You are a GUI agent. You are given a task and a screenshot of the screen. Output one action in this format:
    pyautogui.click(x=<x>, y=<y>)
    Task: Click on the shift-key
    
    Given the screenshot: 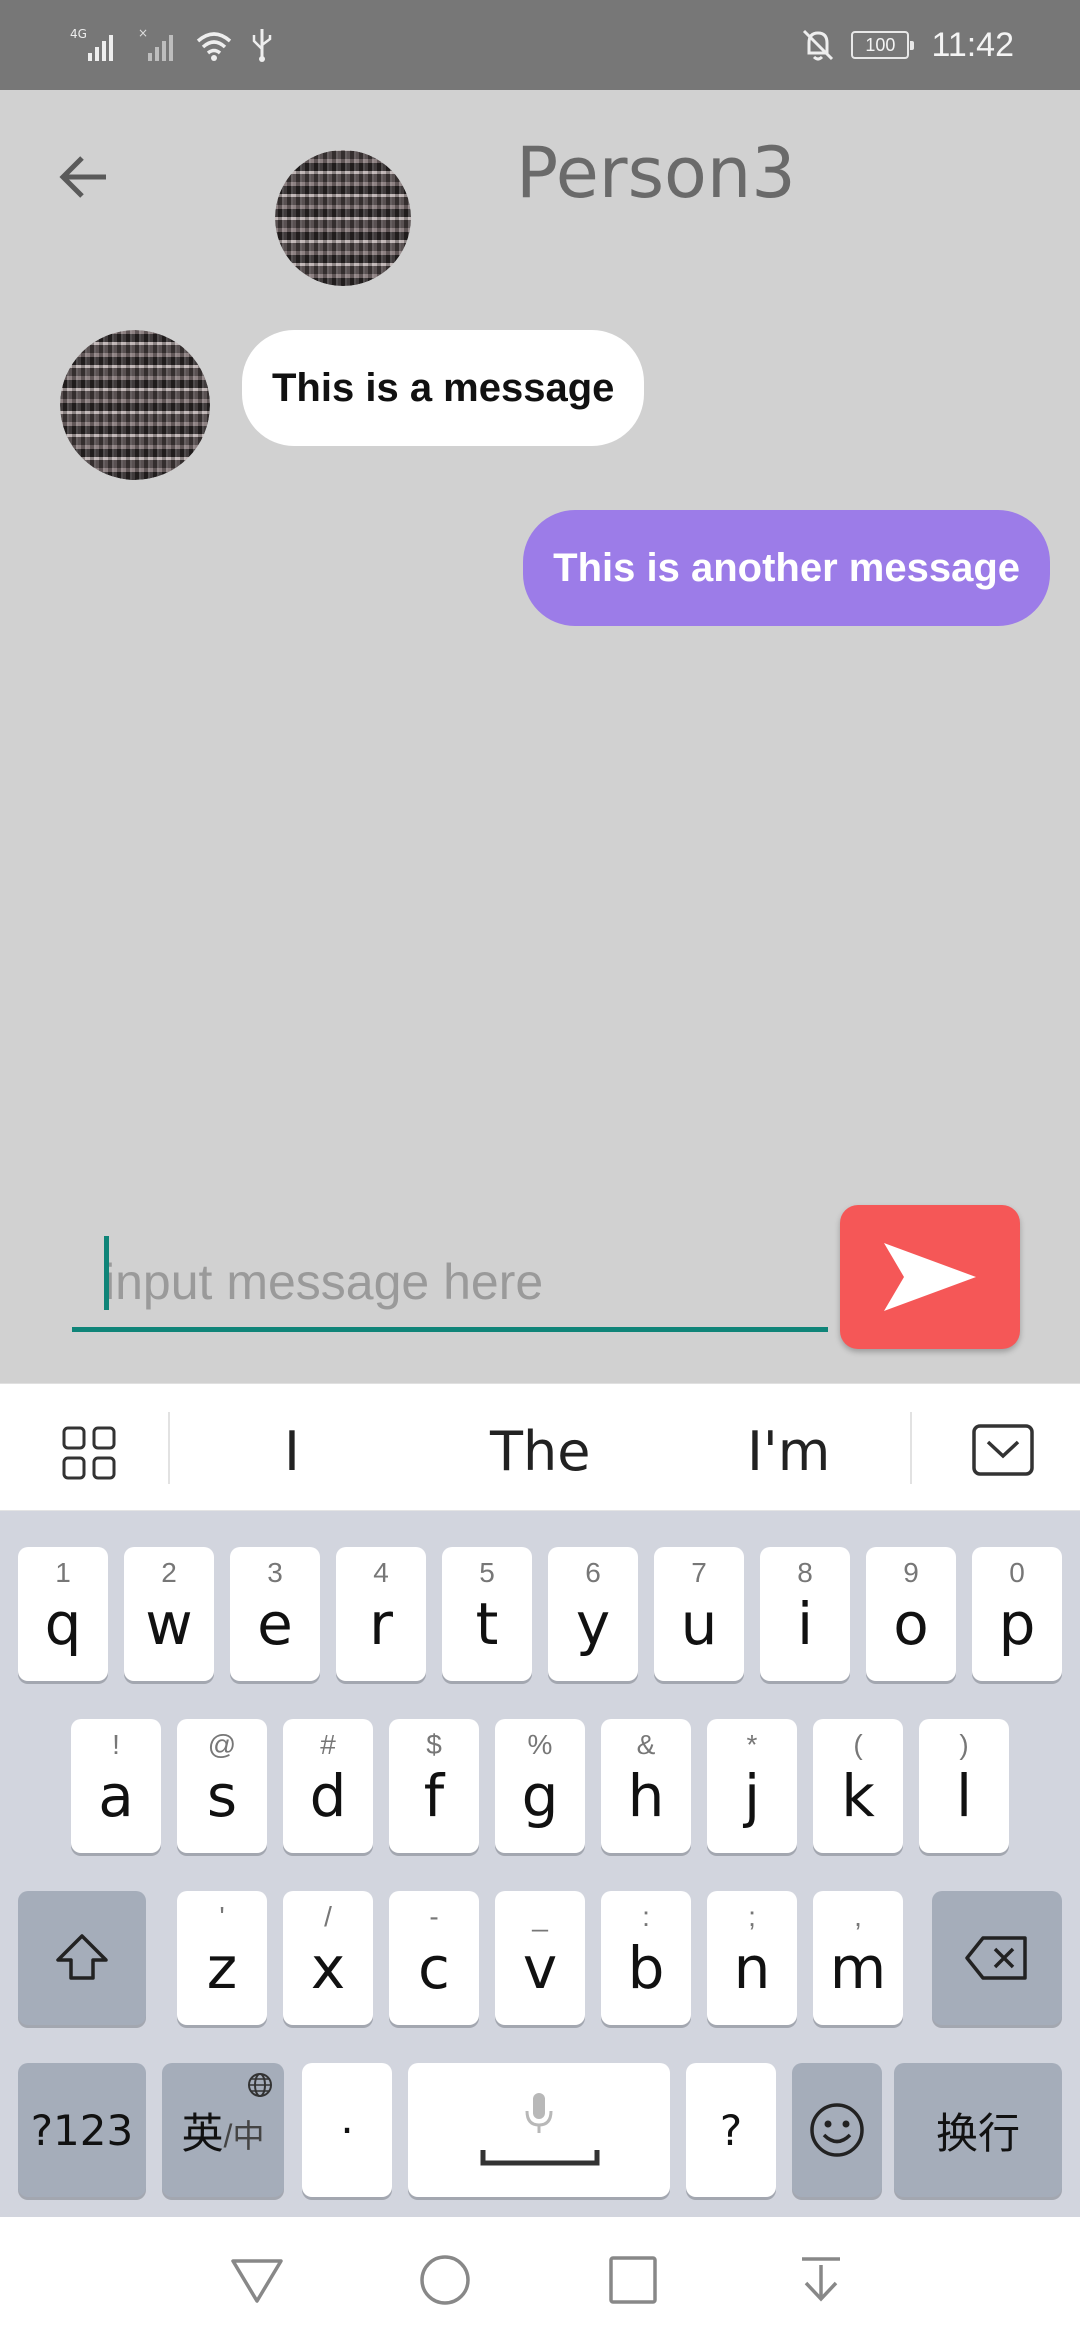 What is the action you would take?
    pyautogui.click(x=82, y=1958)
    